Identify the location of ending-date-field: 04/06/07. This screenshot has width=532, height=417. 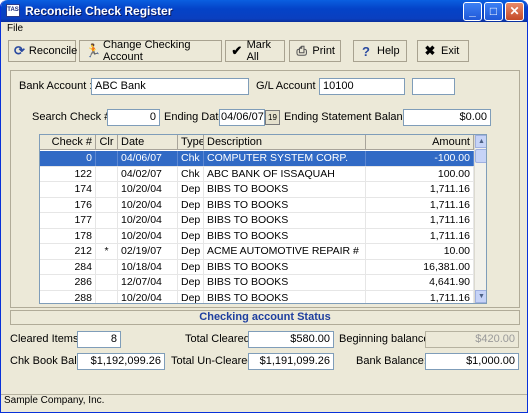
(242, 117).